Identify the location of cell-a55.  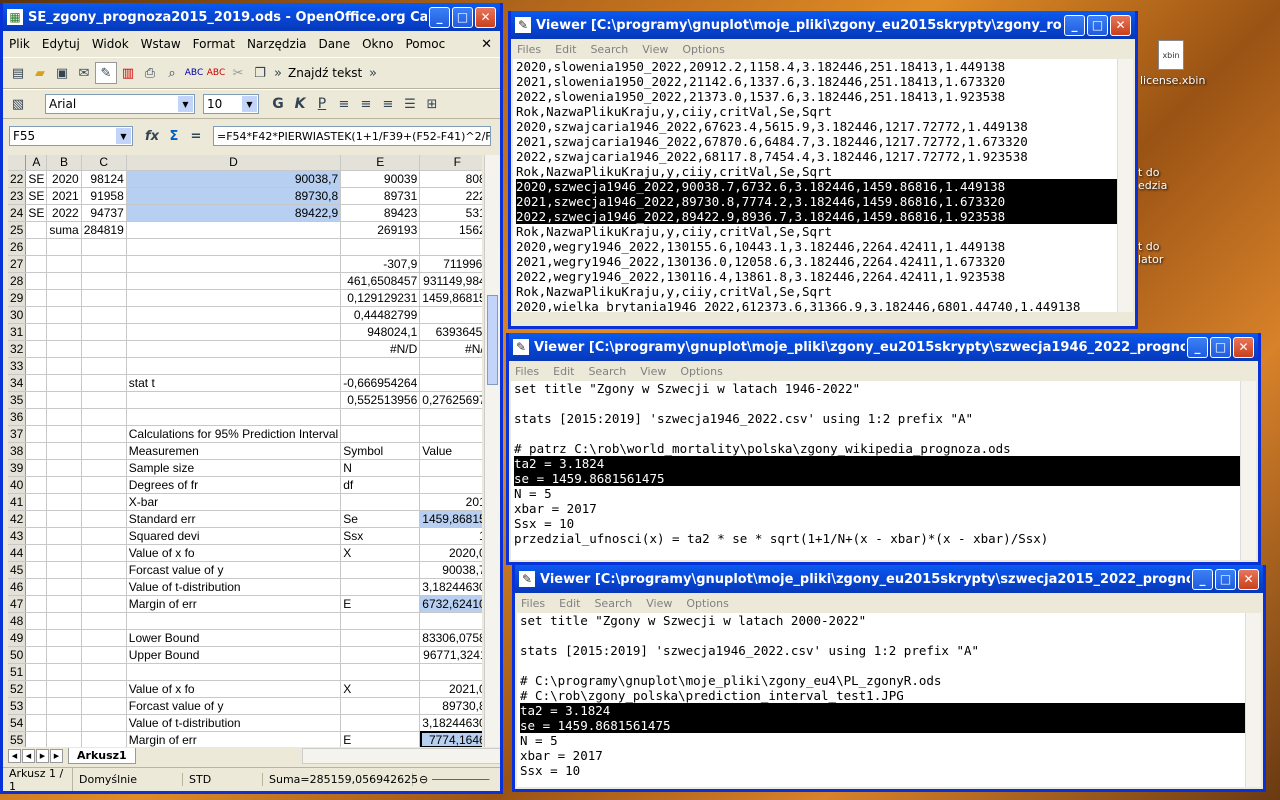
(36, 739).